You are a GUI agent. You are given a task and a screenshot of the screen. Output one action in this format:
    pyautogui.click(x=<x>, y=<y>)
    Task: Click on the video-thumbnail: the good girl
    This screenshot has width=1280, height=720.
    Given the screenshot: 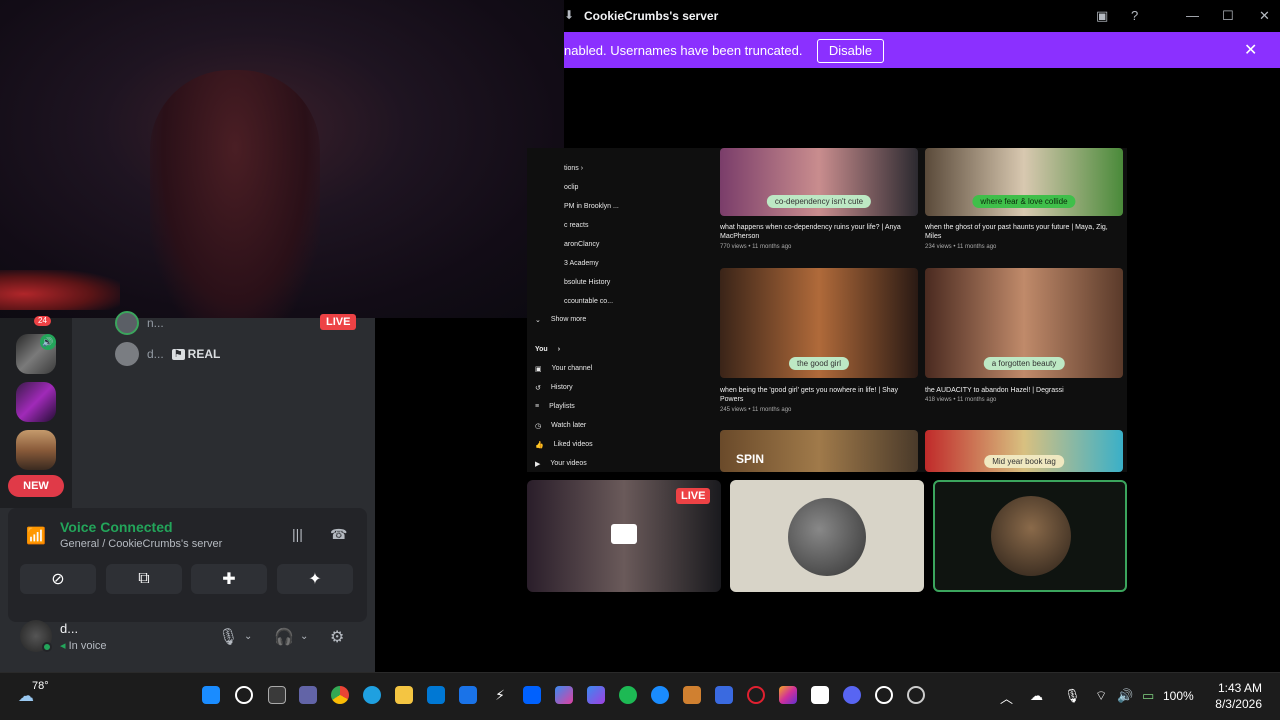 What is the action you would take?
    pyautogui.click(x=819, y=323)
    